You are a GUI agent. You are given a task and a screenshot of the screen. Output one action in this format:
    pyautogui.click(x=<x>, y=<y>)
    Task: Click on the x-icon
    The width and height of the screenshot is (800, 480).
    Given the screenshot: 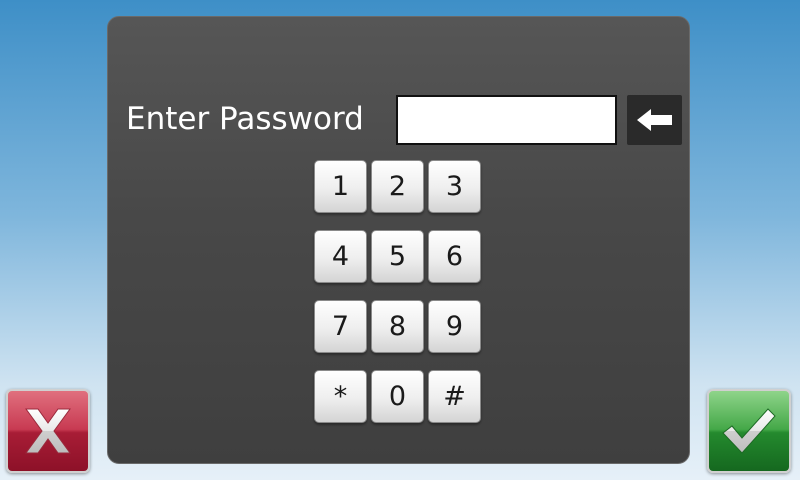 What is the action you would take?
    pyautogui.click(x=48, y=431)
    